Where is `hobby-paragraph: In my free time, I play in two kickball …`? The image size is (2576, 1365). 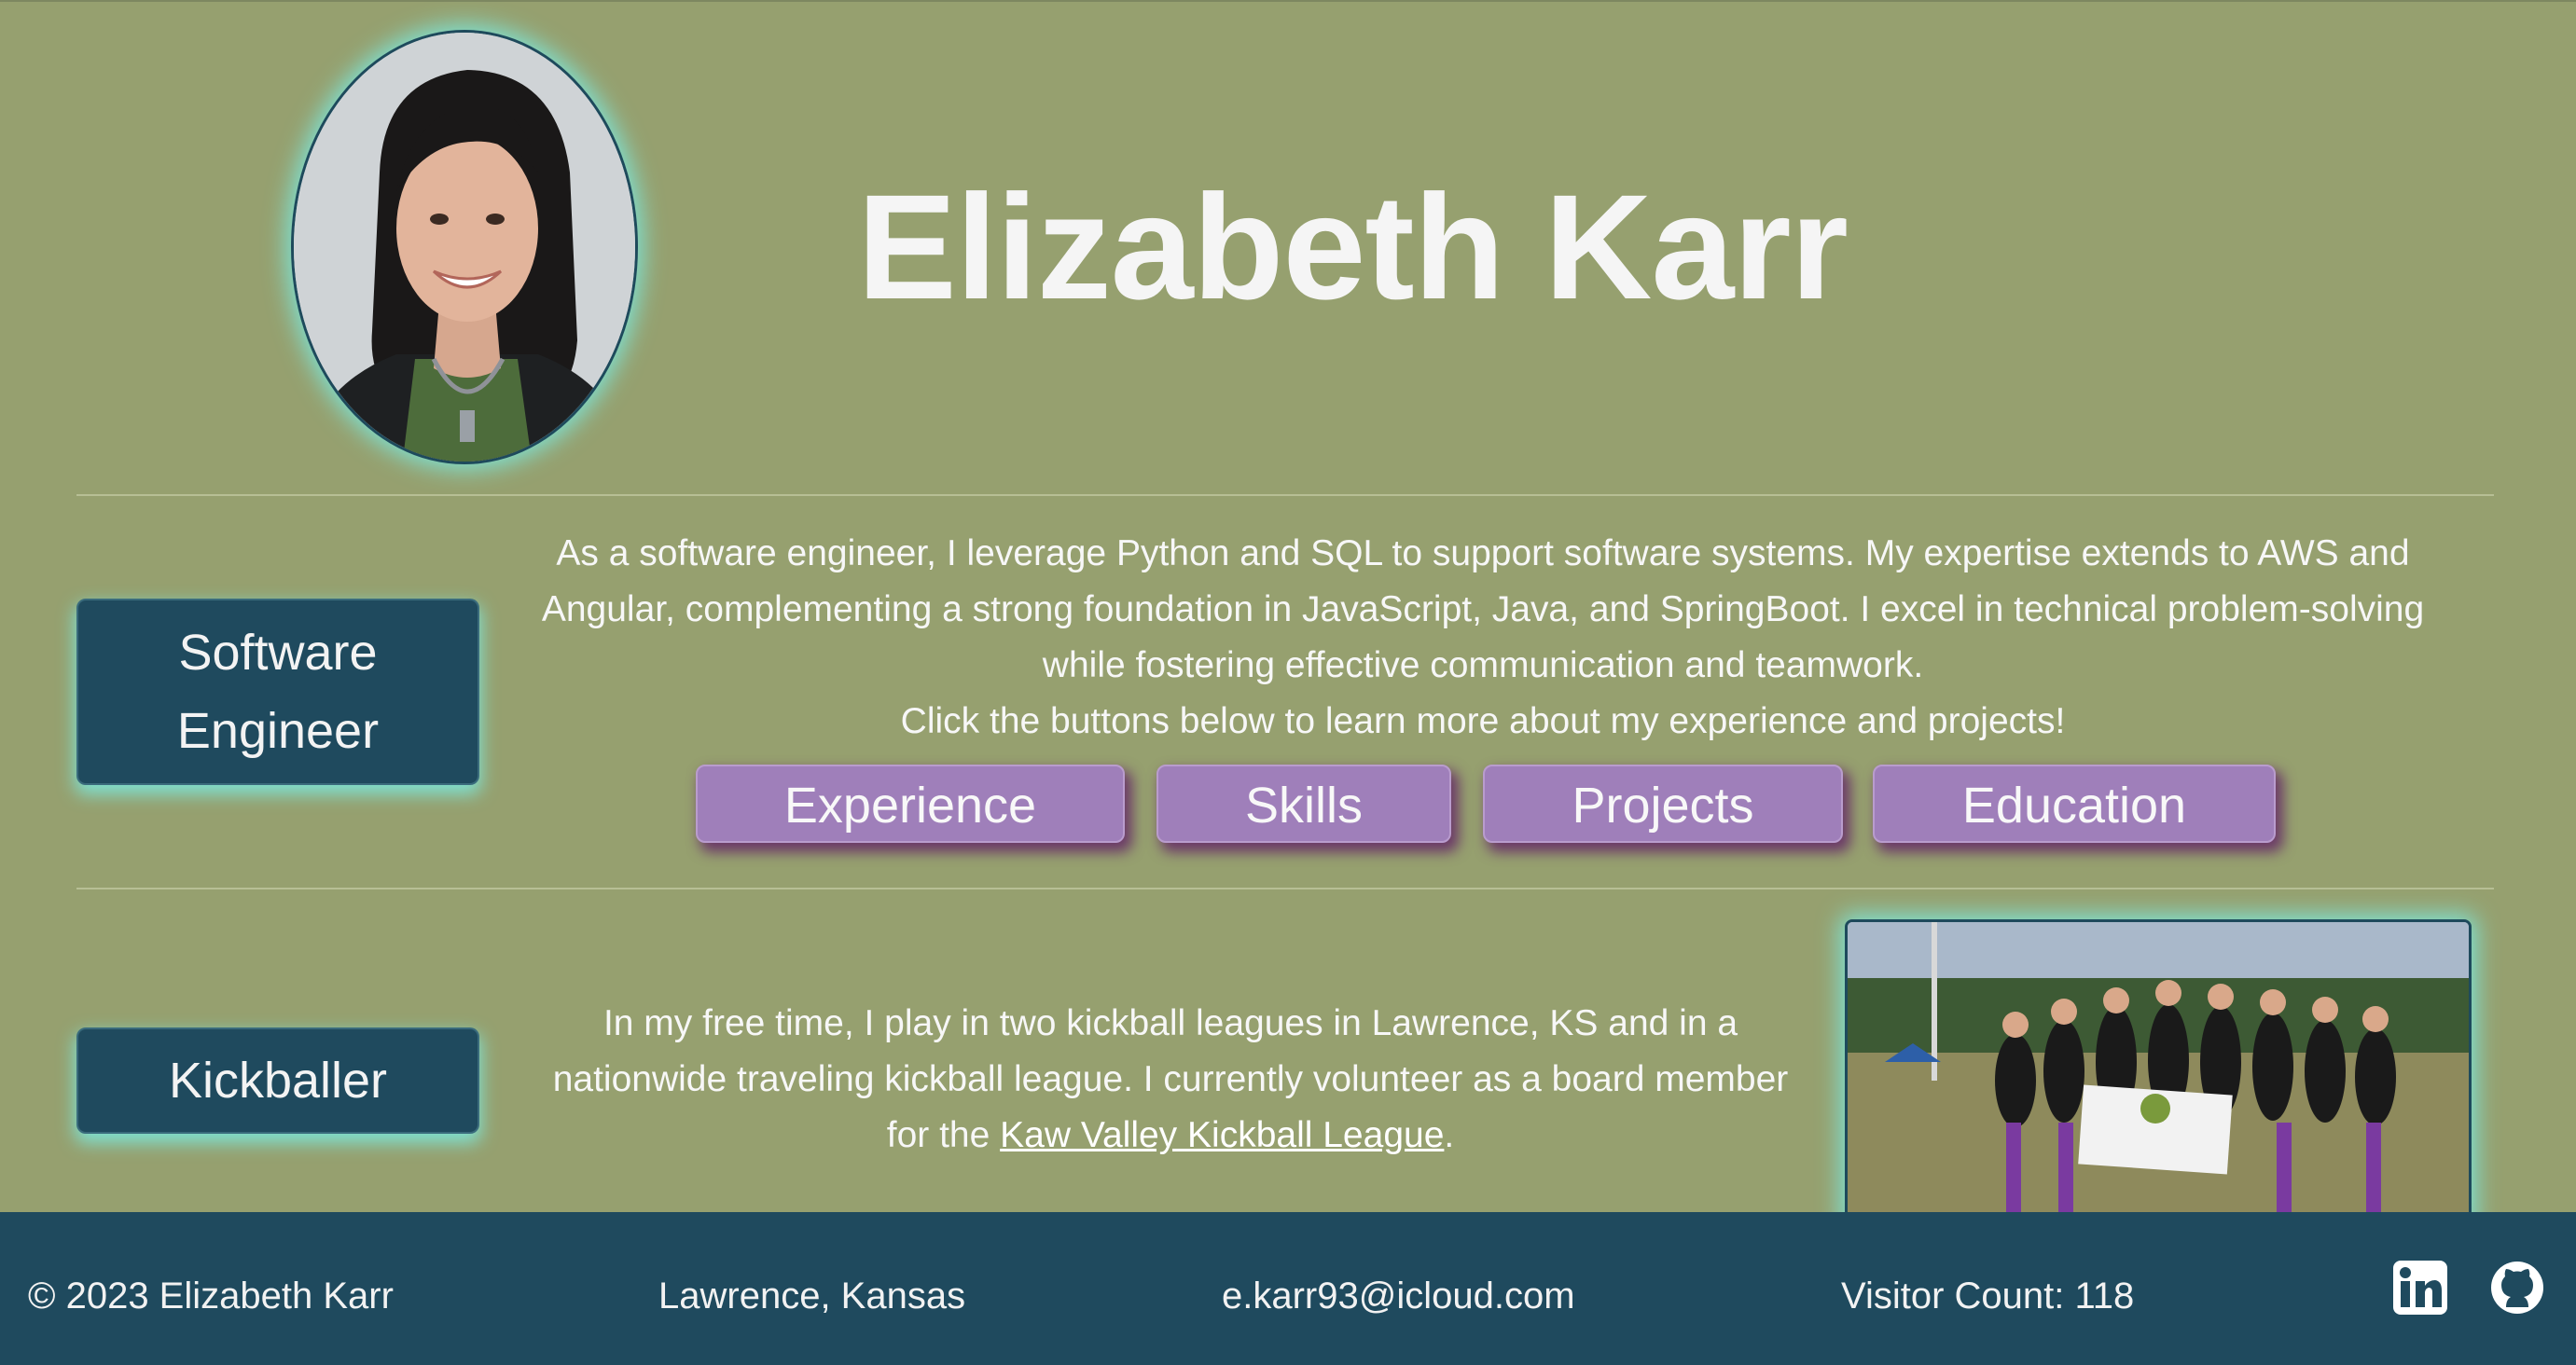
hobby-paragraph: In my free time, I play in two kickball … is located at coordinates (1170, 1080).